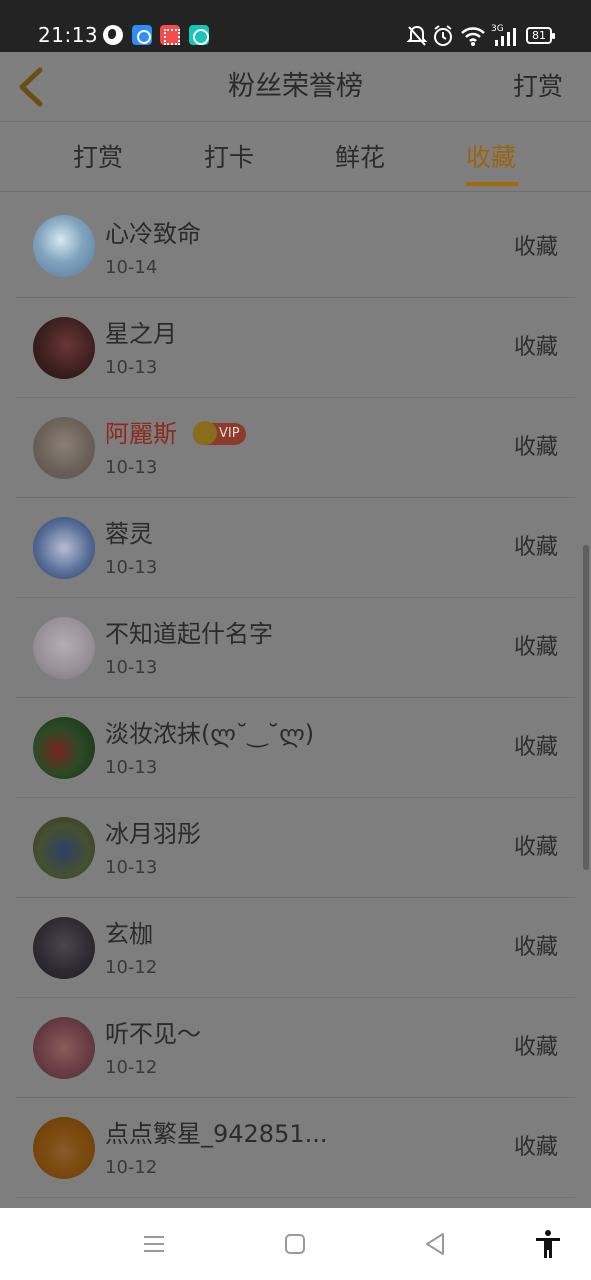  I want to click on teal-app-icon, so click(199, 35).